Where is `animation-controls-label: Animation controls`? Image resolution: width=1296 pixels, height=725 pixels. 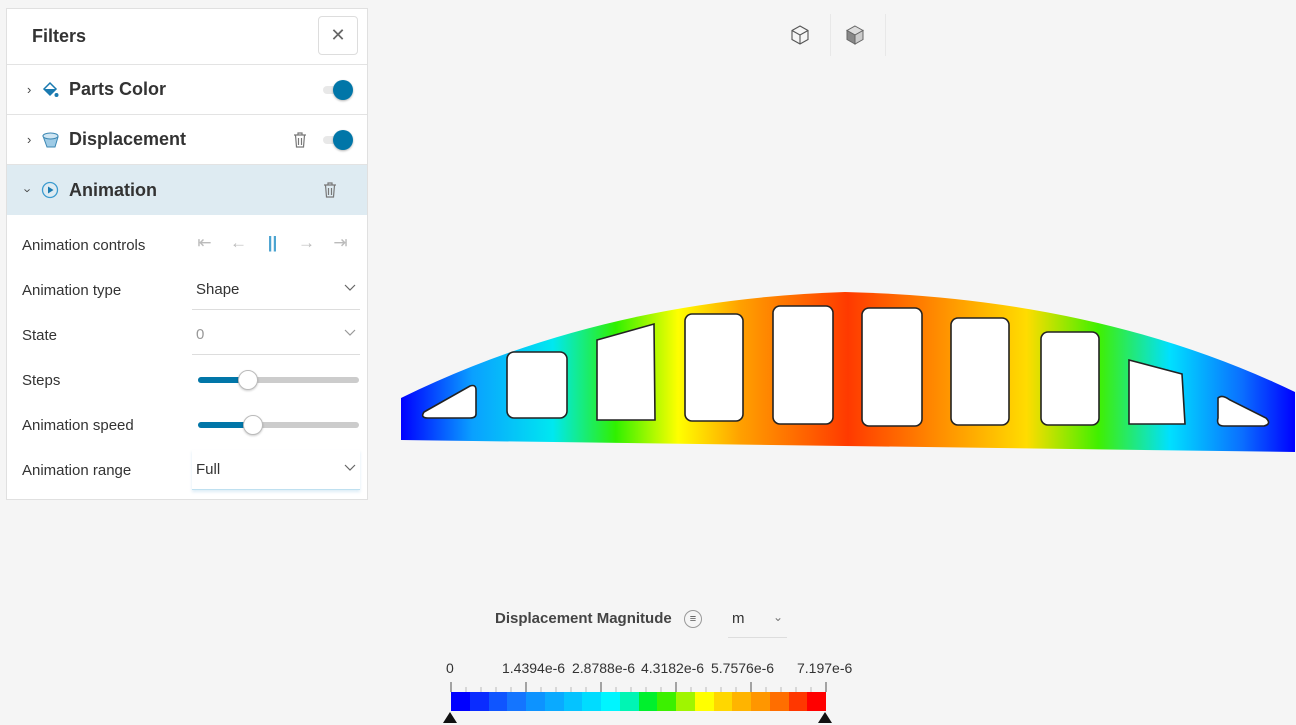 animation-controls-label: Animation controls is located at coordinates (84, 245).